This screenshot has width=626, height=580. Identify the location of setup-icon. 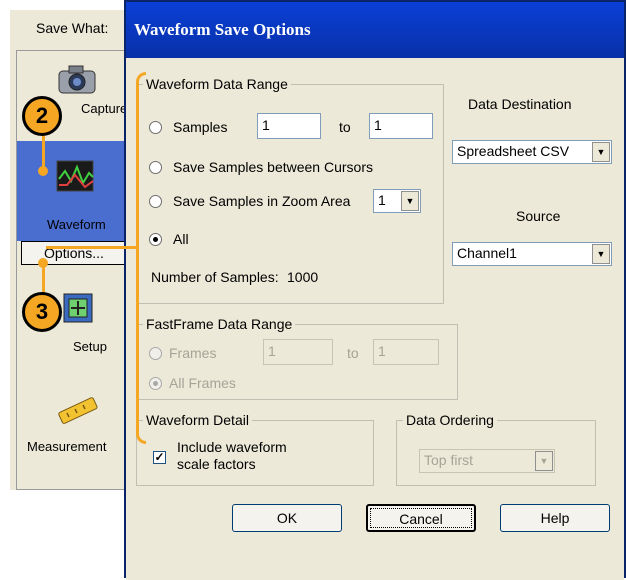
(78, 308).